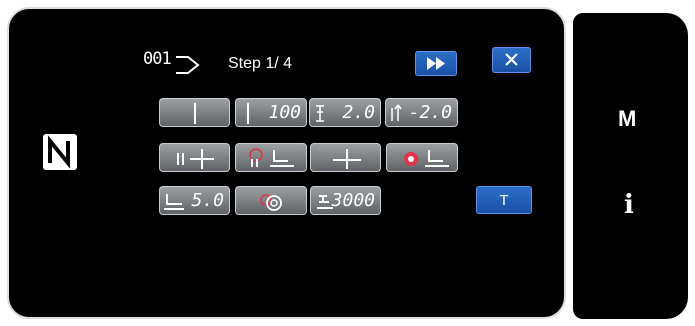 The height and width of the screenshot is (326, 695). What do you see at coordinates (207, 200) in the screenshot?
I see `presser-height-value: 5.0` at bounding box center [207, 200].